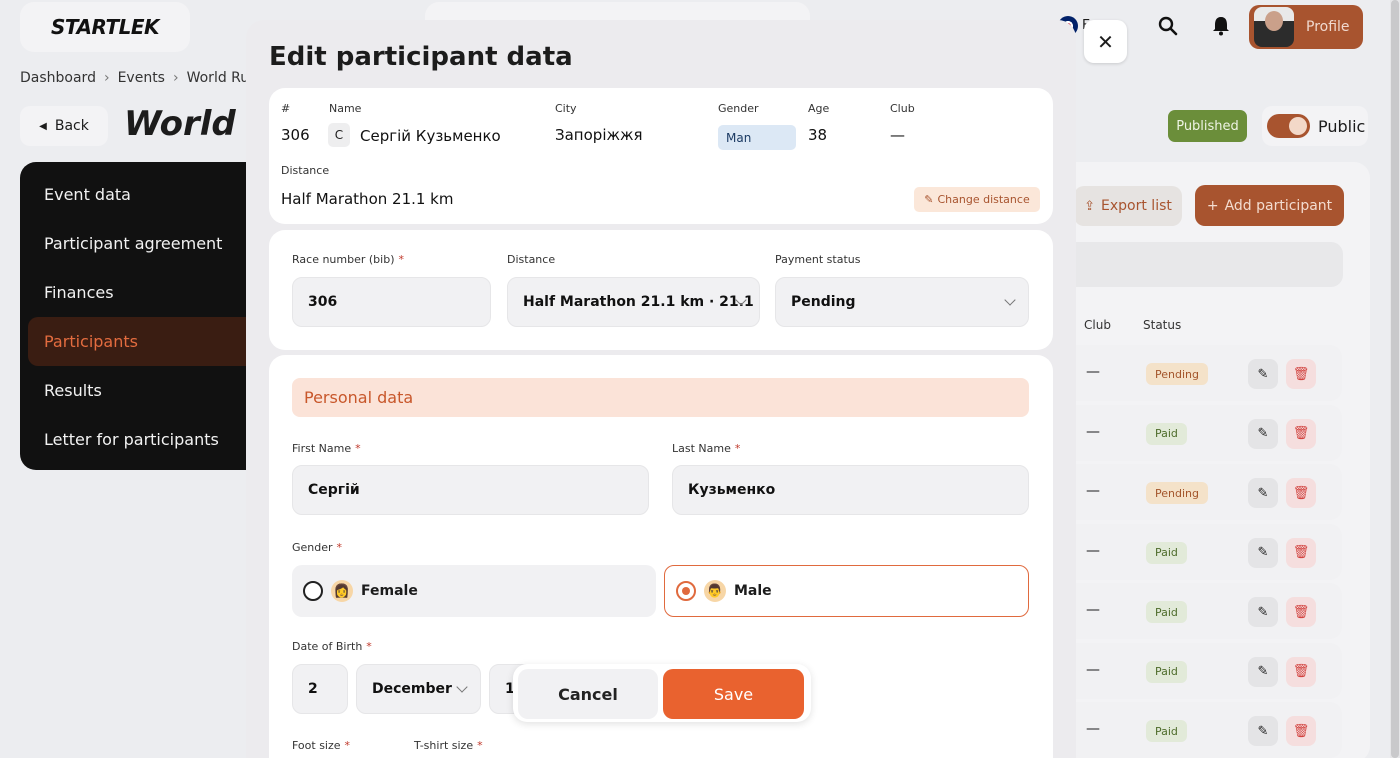 This screenshot has height=758, width=1400. What do you see at coordinates (1221, 26) in the screenshot?
I see `bell-icon` at bounding box center [1221, 26].